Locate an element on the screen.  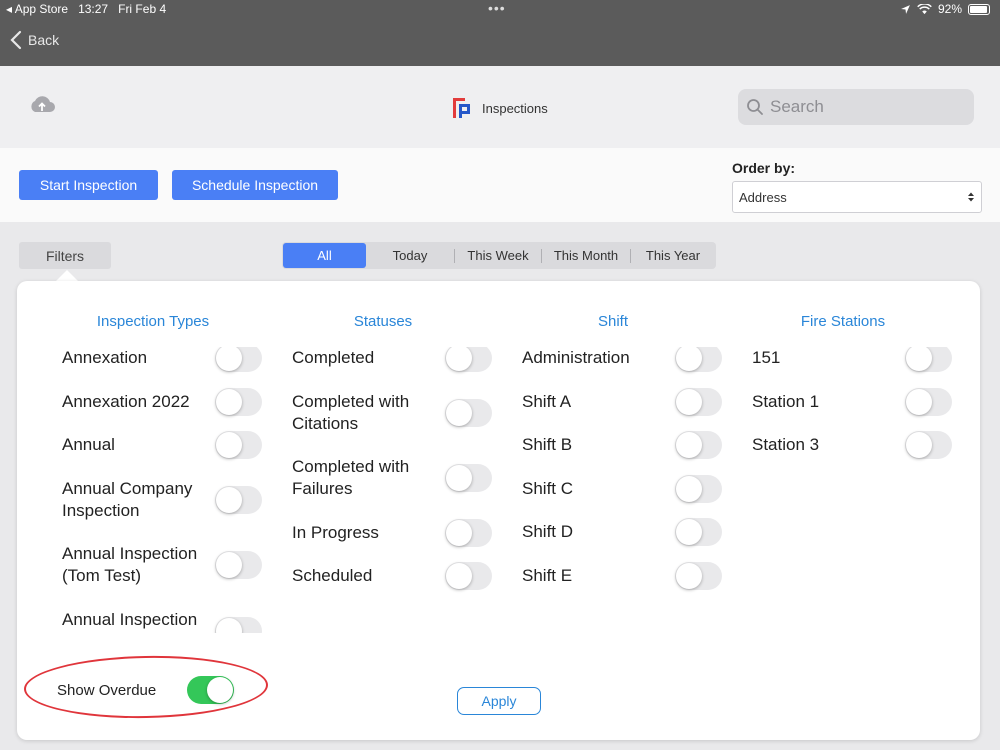
filter-option: Scheduled is located at coordinates (392, 576).